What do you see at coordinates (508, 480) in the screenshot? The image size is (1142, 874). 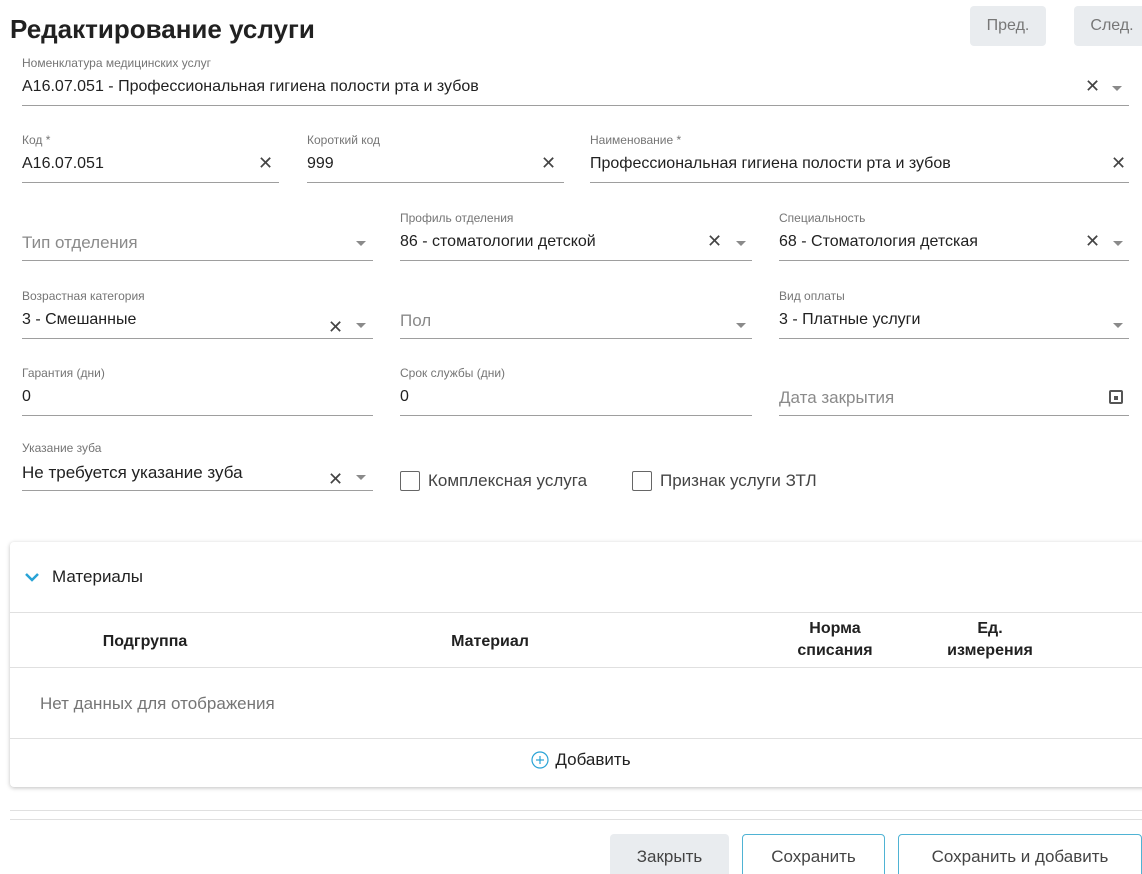 I see `complex-service-label: Комплексная услуга` at bounding box center [508, 480].